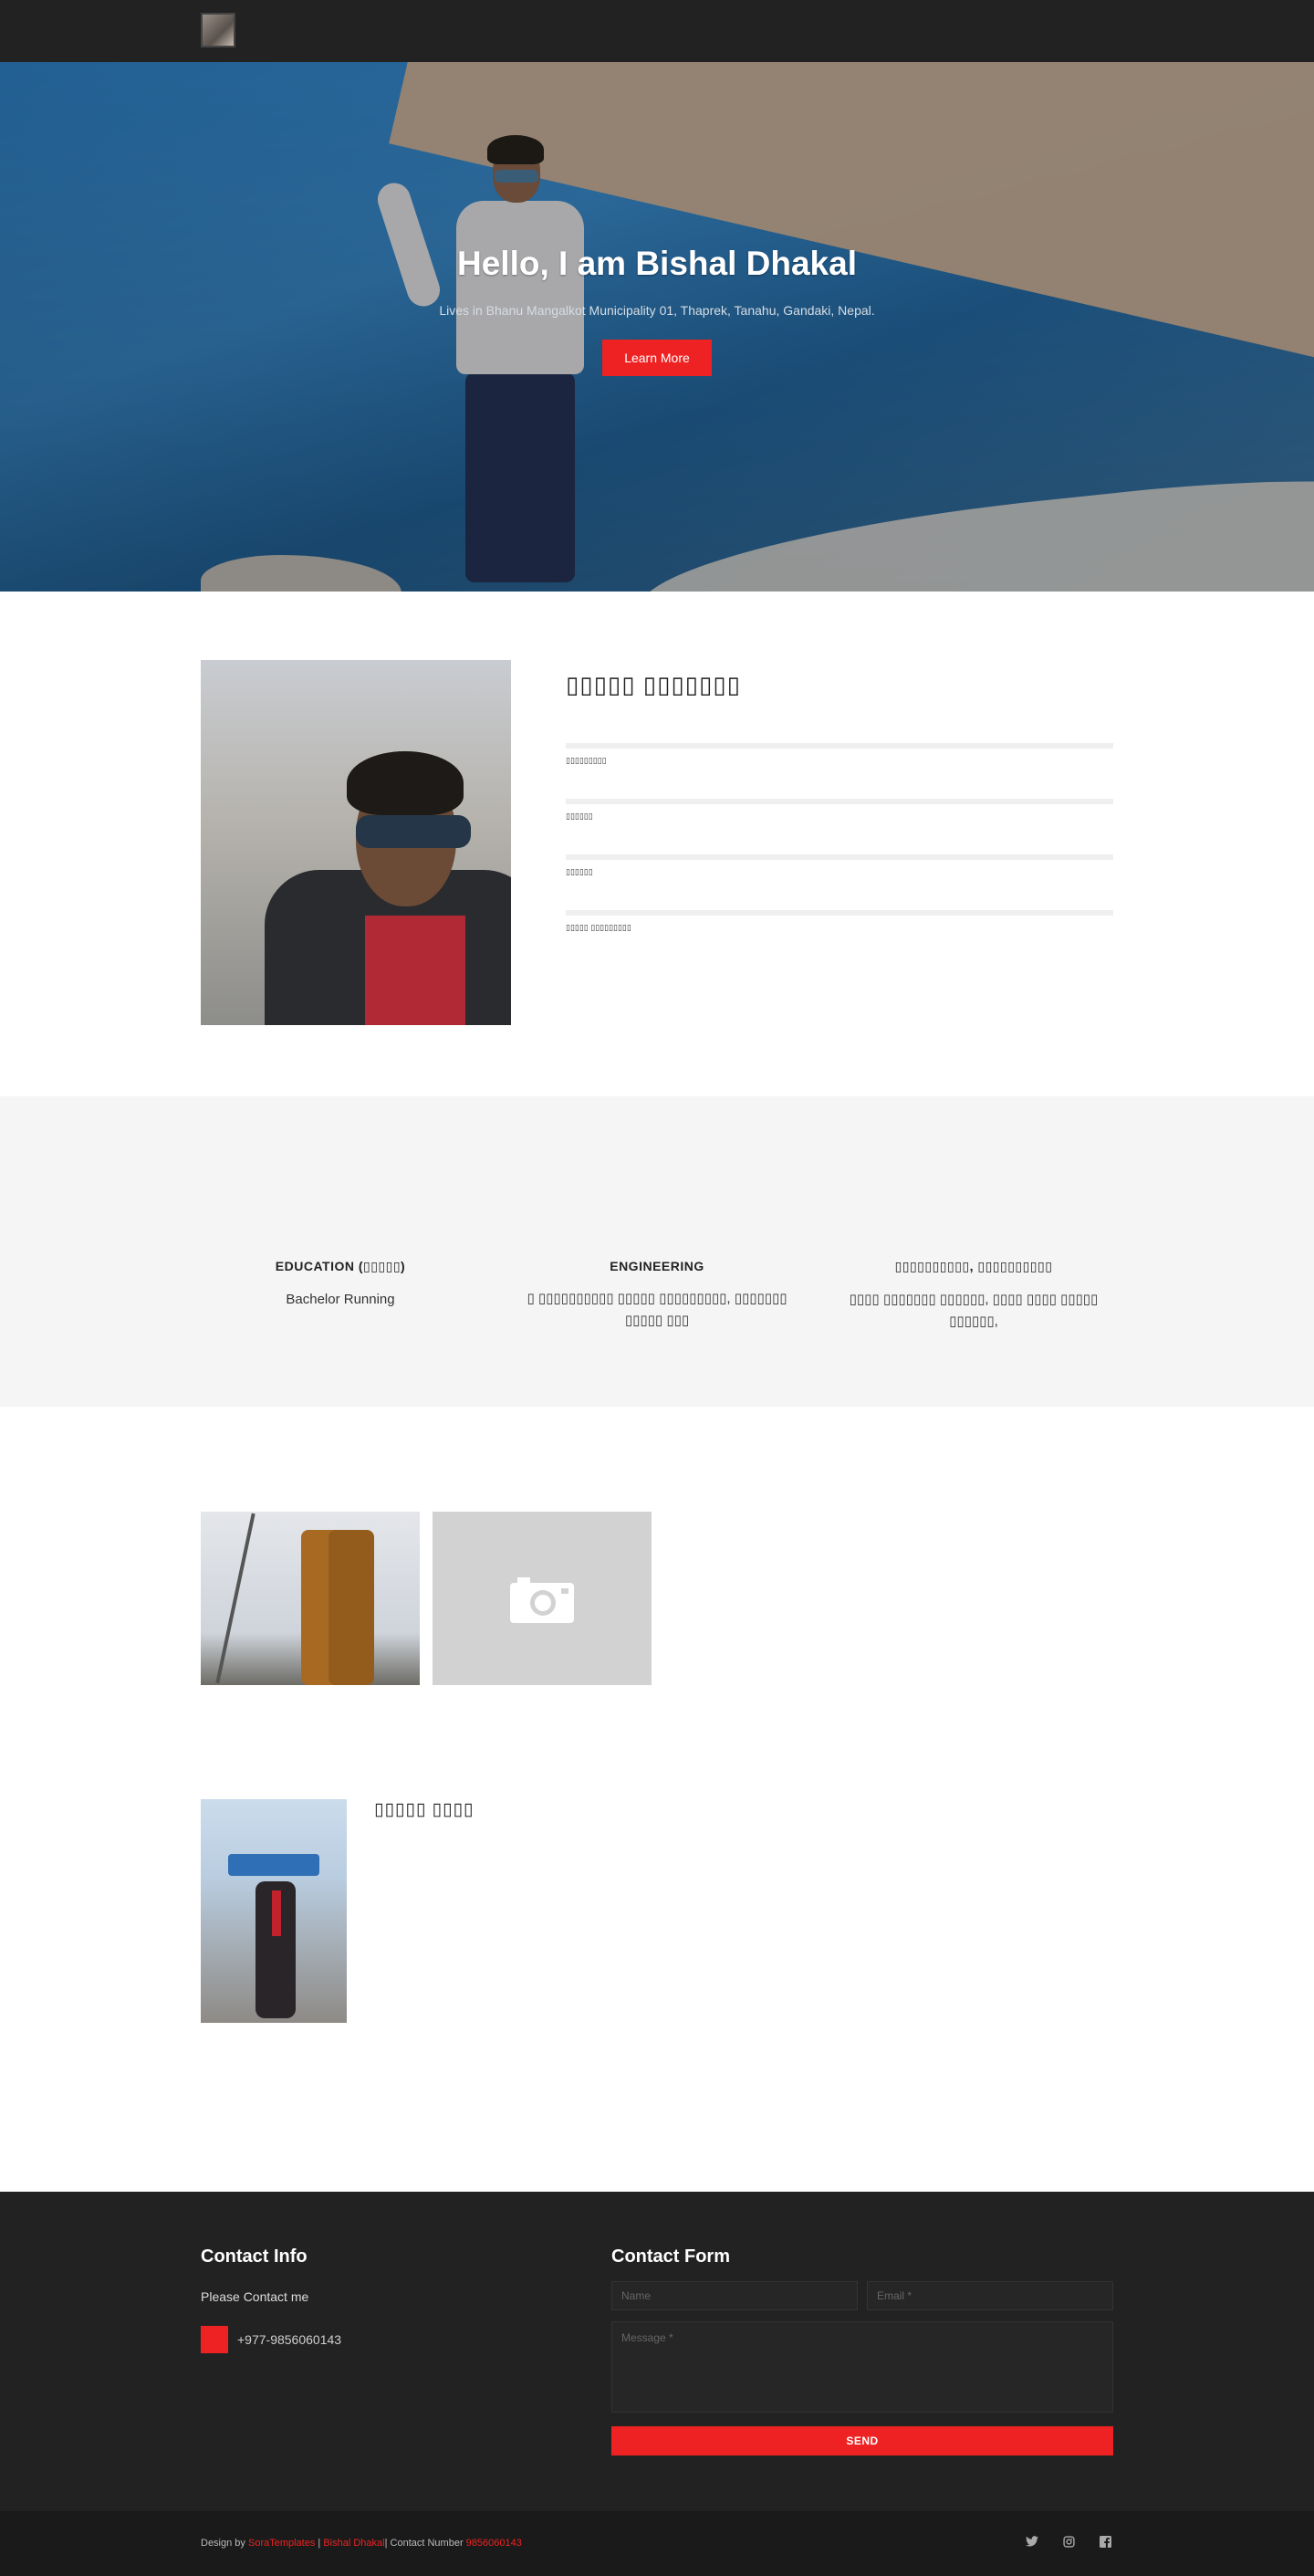 The height and width of the screenshot is (2576, 1314). What do you see at coordinates (670, 2256) in the screenshot?
I see `contact-form-title: Contact Form` at bounding box center [670, 2256].